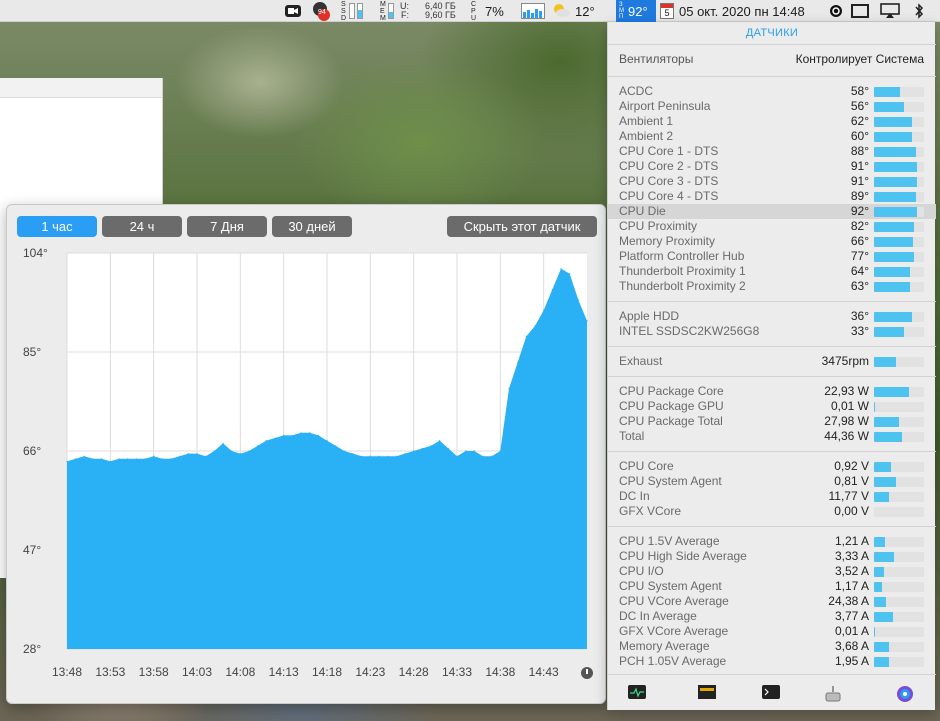 The image size is (940, 721). I want to click on sensor-name: Thunderbolt Proximity 1, so click(682, 271).